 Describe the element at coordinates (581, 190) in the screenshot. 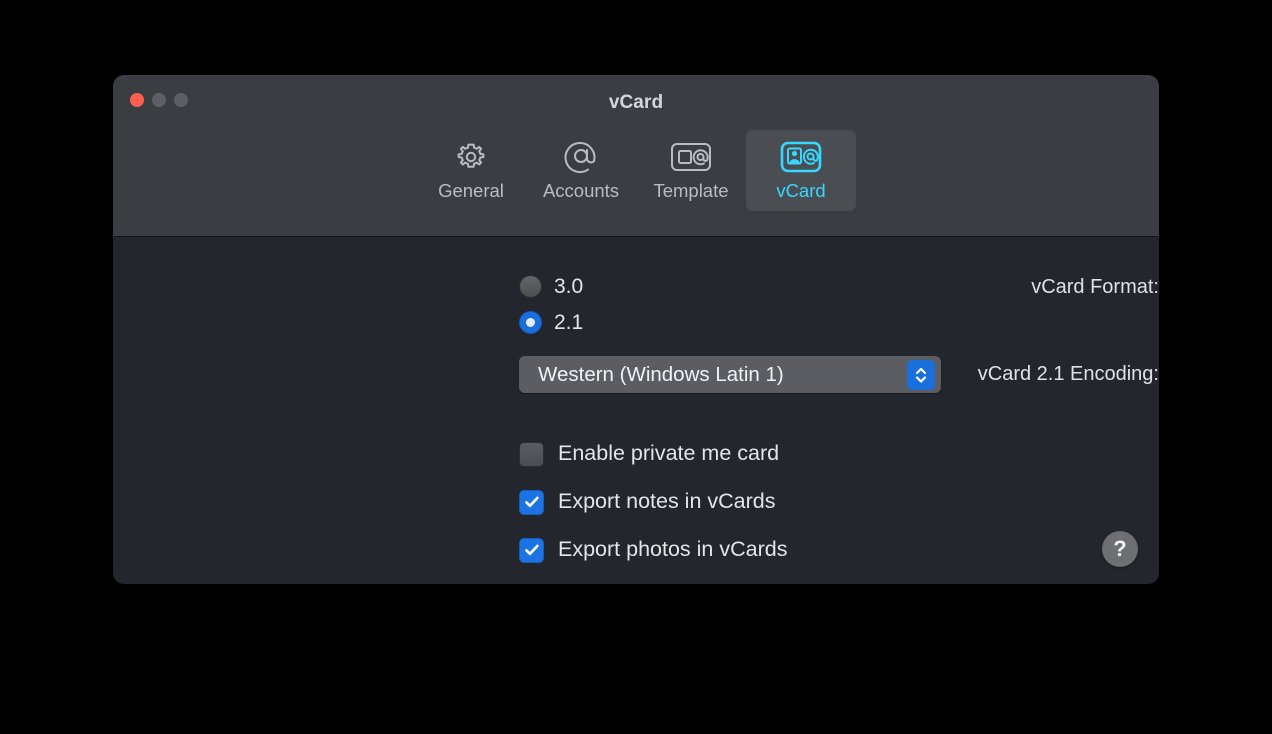

I see `tab-accounts-label: Accounts` at that location.